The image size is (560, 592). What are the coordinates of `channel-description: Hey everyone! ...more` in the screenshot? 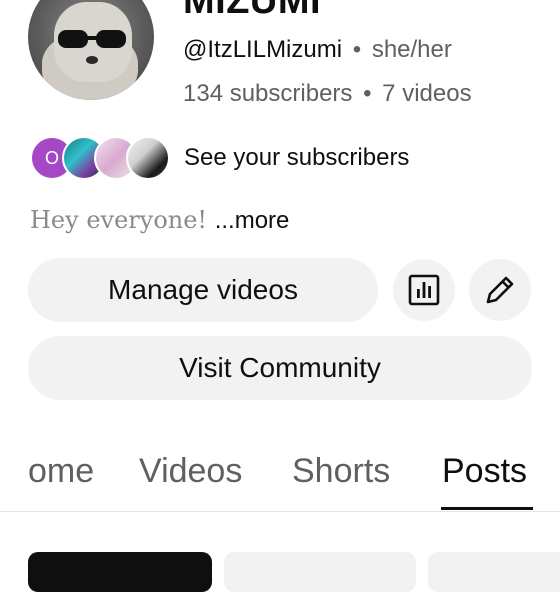 It's located at (159, 220).